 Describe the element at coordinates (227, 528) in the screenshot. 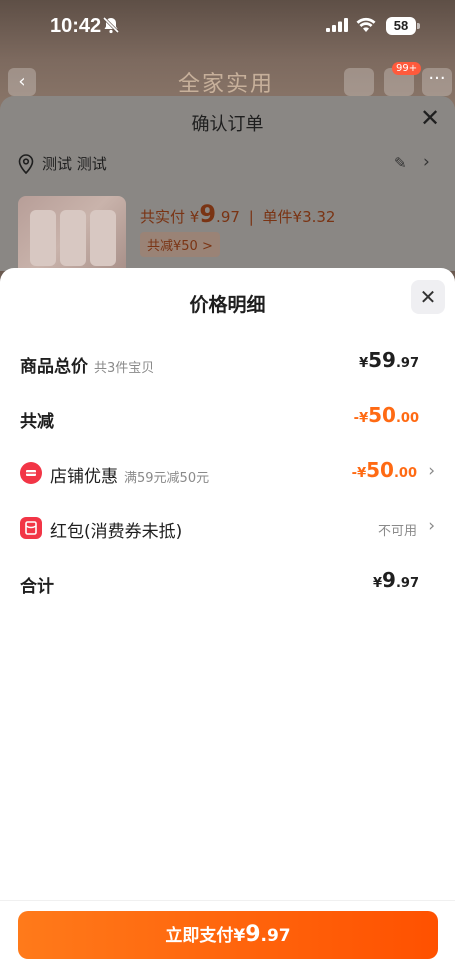

I see `row-red-packet: 红包(消费券未抵) 不可用 ›` at that location.